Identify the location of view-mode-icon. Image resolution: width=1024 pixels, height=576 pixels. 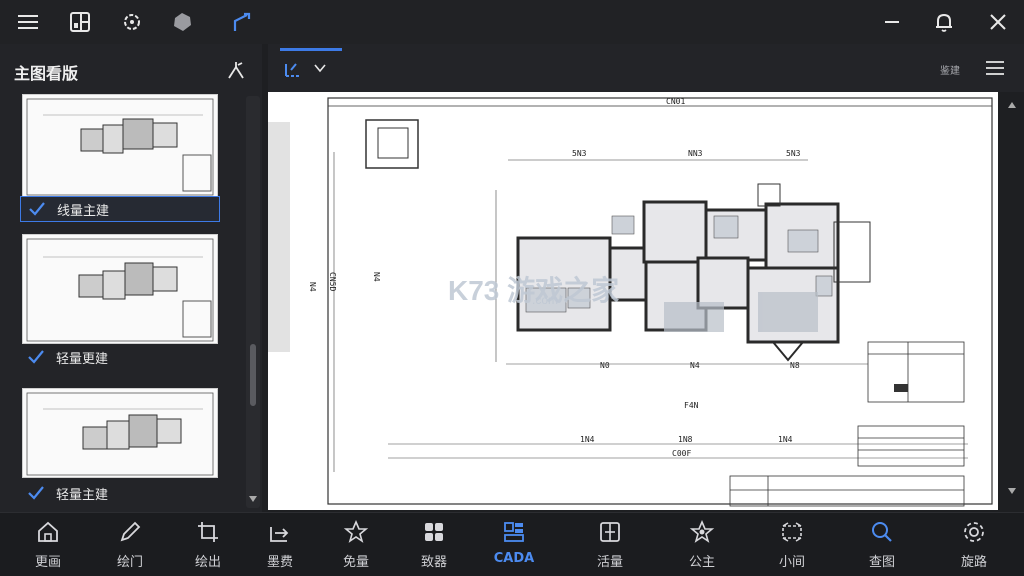
(294, 69).